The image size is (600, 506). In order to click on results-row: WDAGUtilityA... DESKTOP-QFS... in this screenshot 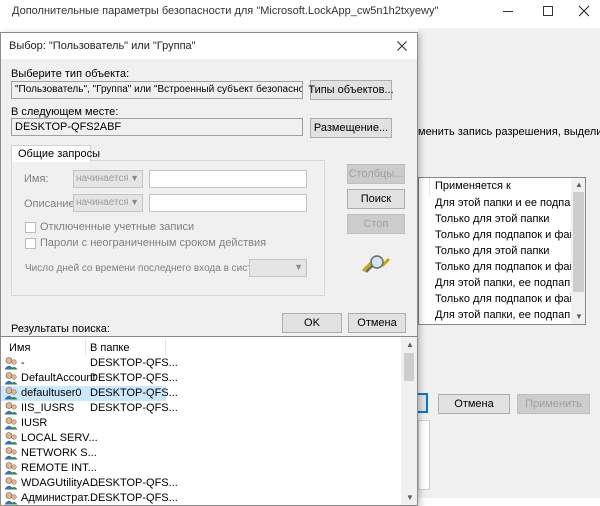, I will do `click(201, 483)`.